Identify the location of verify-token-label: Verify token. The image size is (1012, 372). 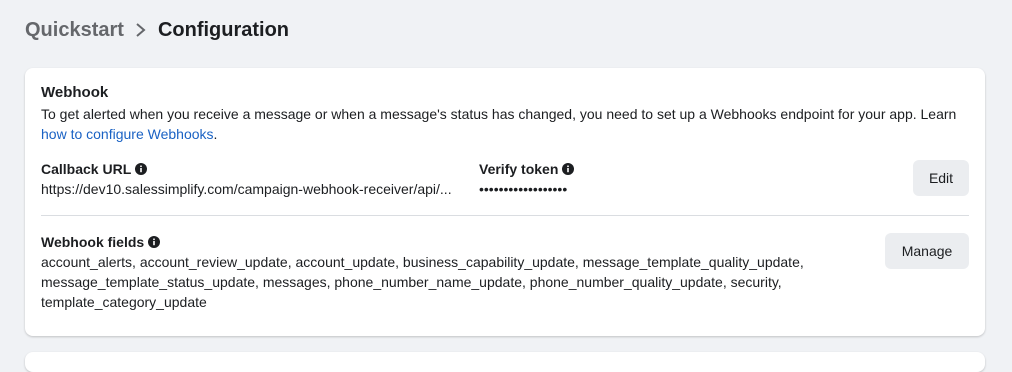
(579, 169).